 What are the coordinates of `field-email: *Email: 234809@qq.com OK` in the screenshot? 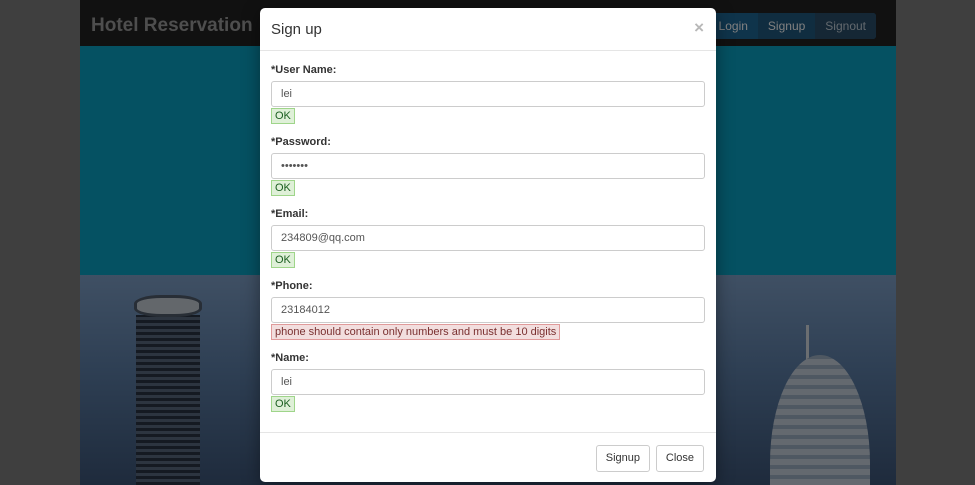 It's located at (488, 241).